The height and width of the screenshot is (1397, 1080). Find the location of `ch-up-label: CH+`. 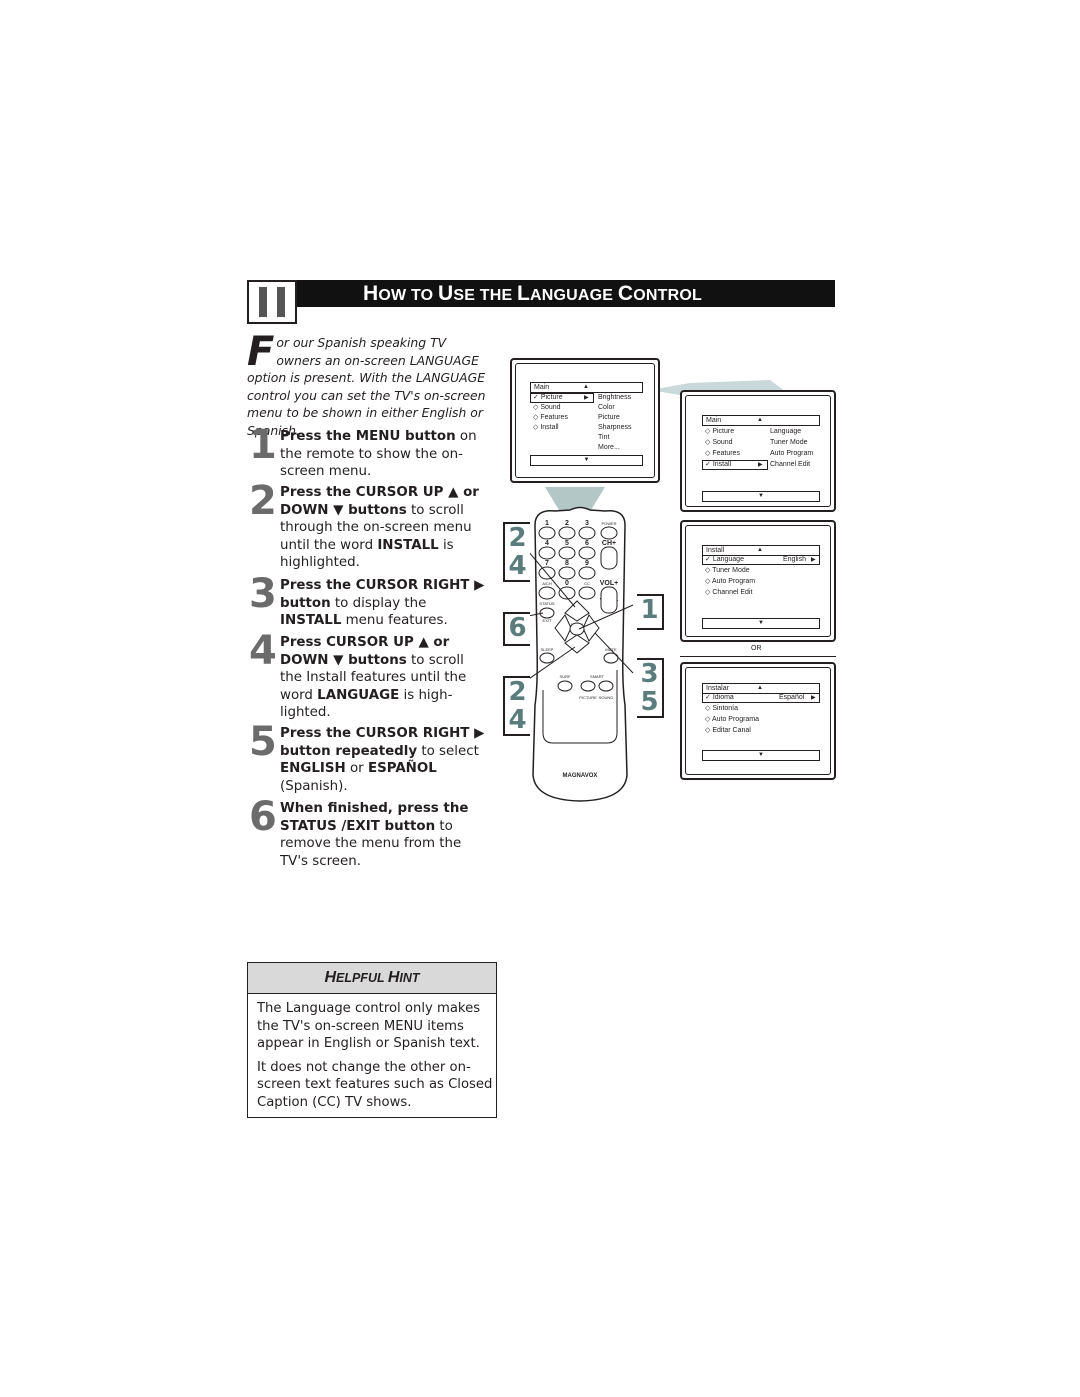

ch-up-label: CH+ is located at coordinates (609, 543).